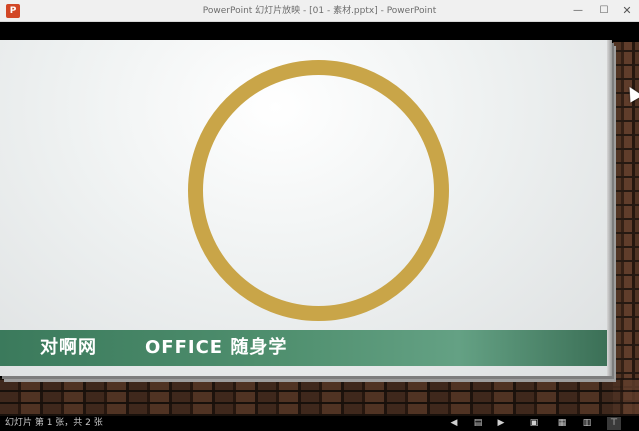 The height and width of the screenshot is (431, 639). What do you see at coordinates (578, 11) in the screenshot?
I see `minimize-button: —` at bounding box center [578, 11].